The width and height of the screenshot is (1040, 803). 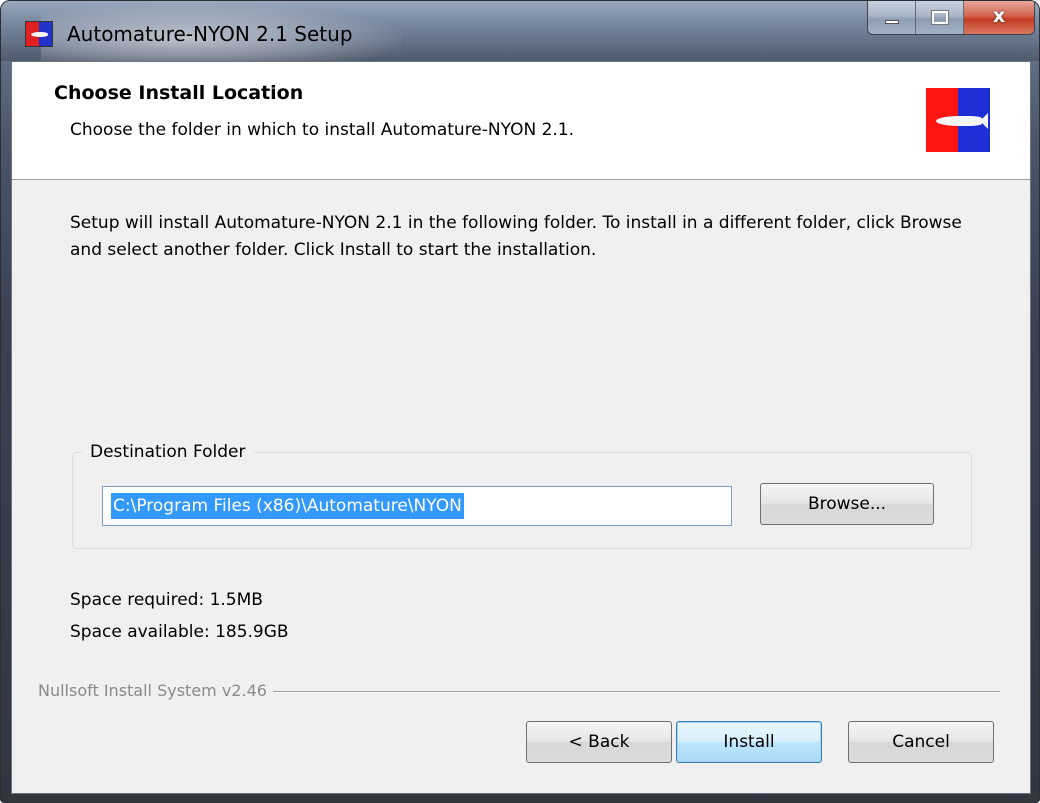 What do you see at coordinates (520, 31) in the screenshot?
I see `title-bar: Automature-NYON 2.1 Setup x` at bounding box center [520, 31].